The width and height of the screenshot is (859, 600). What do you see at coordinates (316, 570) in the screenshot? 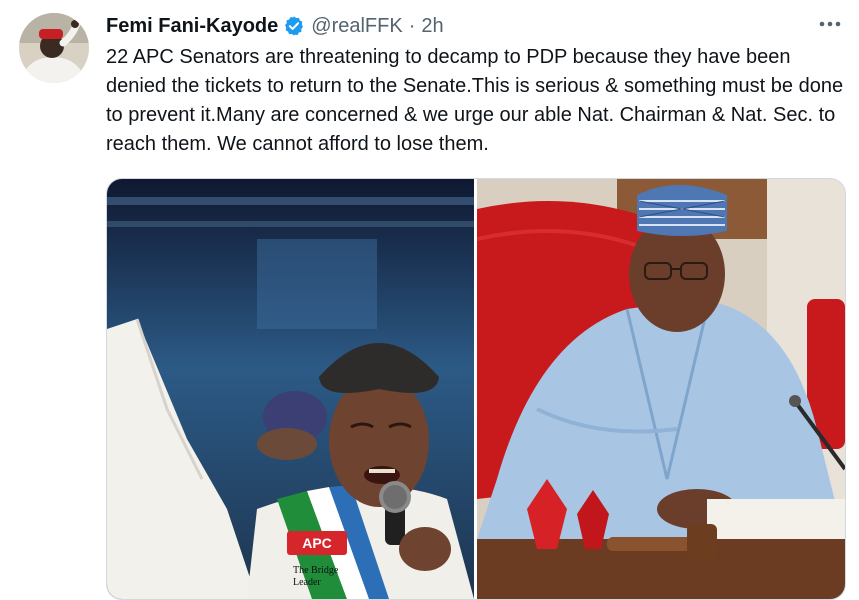
I see `banner-text-line1: The Bridge` at bounding box center [316, 570].